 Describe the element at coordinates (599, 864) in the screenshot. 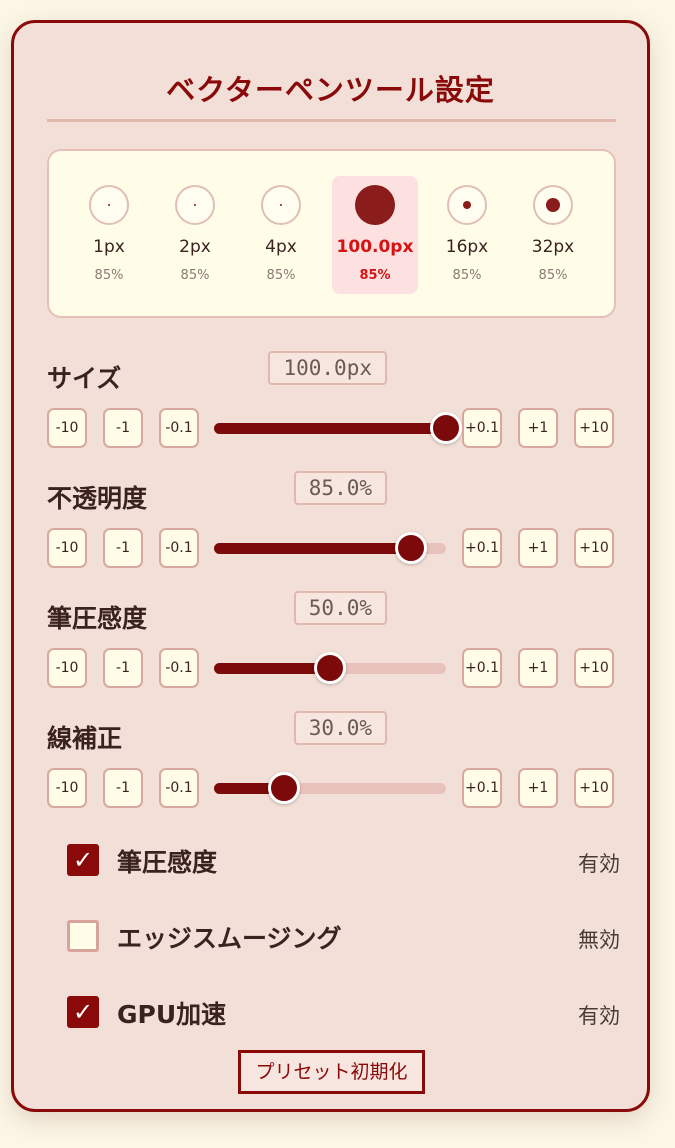

I see `pressure-toggle-status: 有効` at that location.